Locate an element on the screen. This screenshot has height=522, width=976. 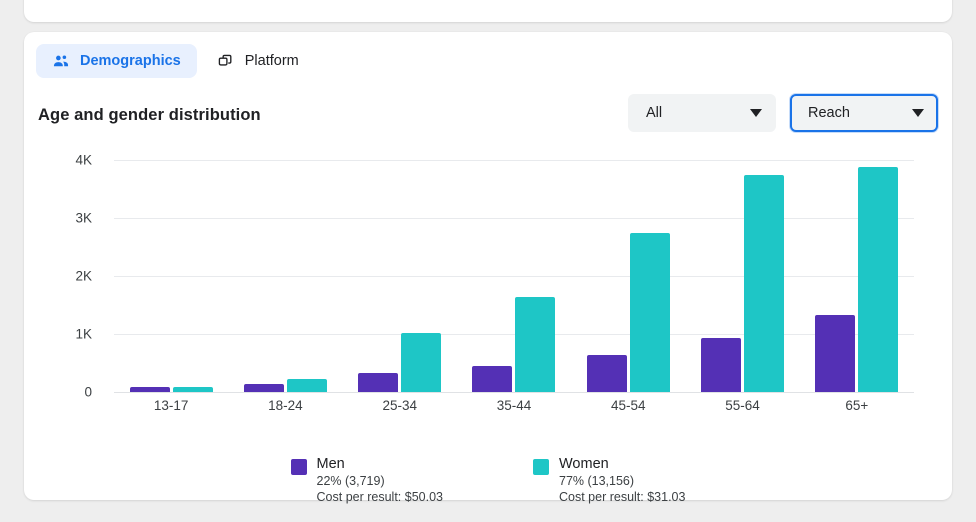
x-axis-labels: 13-17 18-24 25-34 35-44 45-54 55-64 65+ is located at coordinates (514, 405).